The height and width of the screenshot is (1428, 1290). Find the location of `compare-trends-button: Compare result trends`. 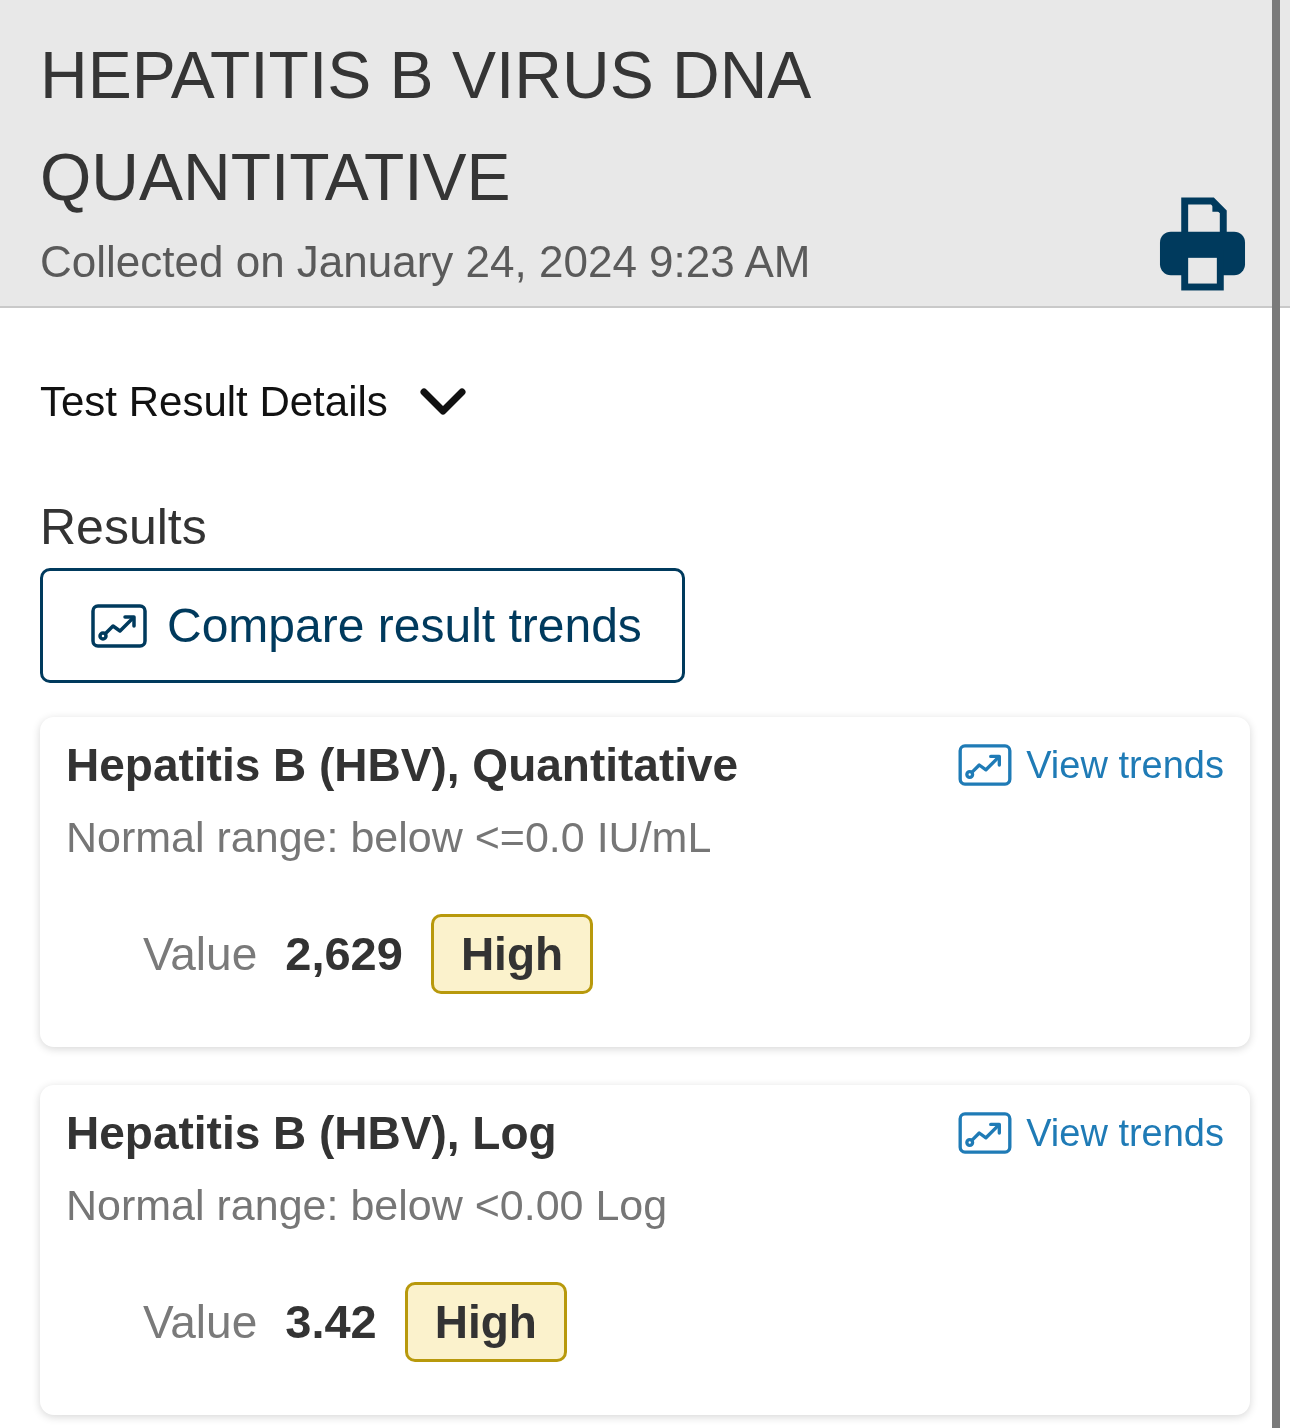

compare-trends-button: Compare result trends is located at coordinates (362, 625).